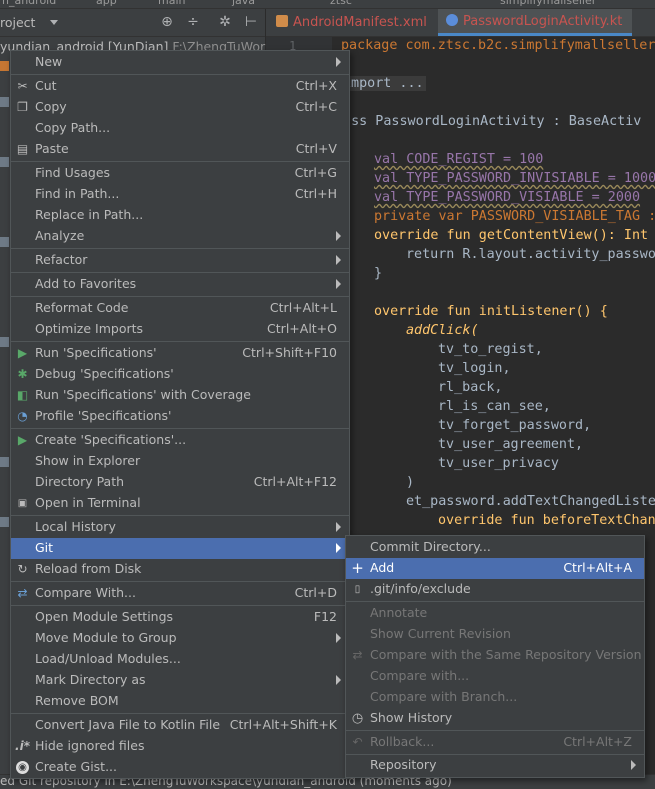 The image size is (655, 789). Describe the element at coordinates (180, 260) in the screenshot. I see `menu-item-refactor: Refactor` at that location.